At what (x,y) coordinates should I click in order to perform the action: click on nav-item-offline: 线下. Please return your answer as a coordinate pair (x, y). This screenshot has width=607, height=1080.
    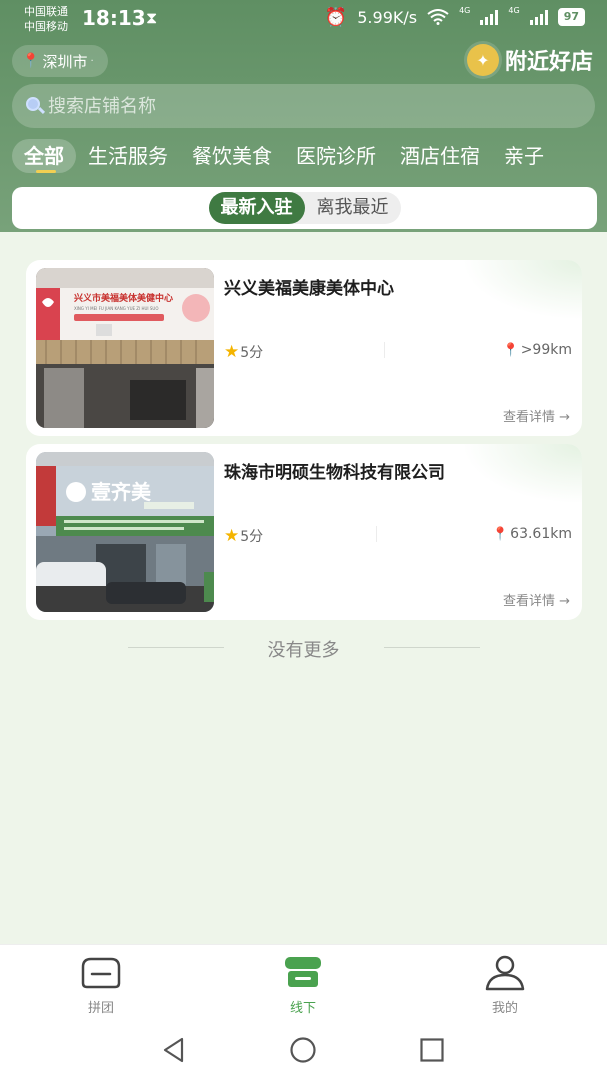
    Looking at the image, I should click on (303, 984).